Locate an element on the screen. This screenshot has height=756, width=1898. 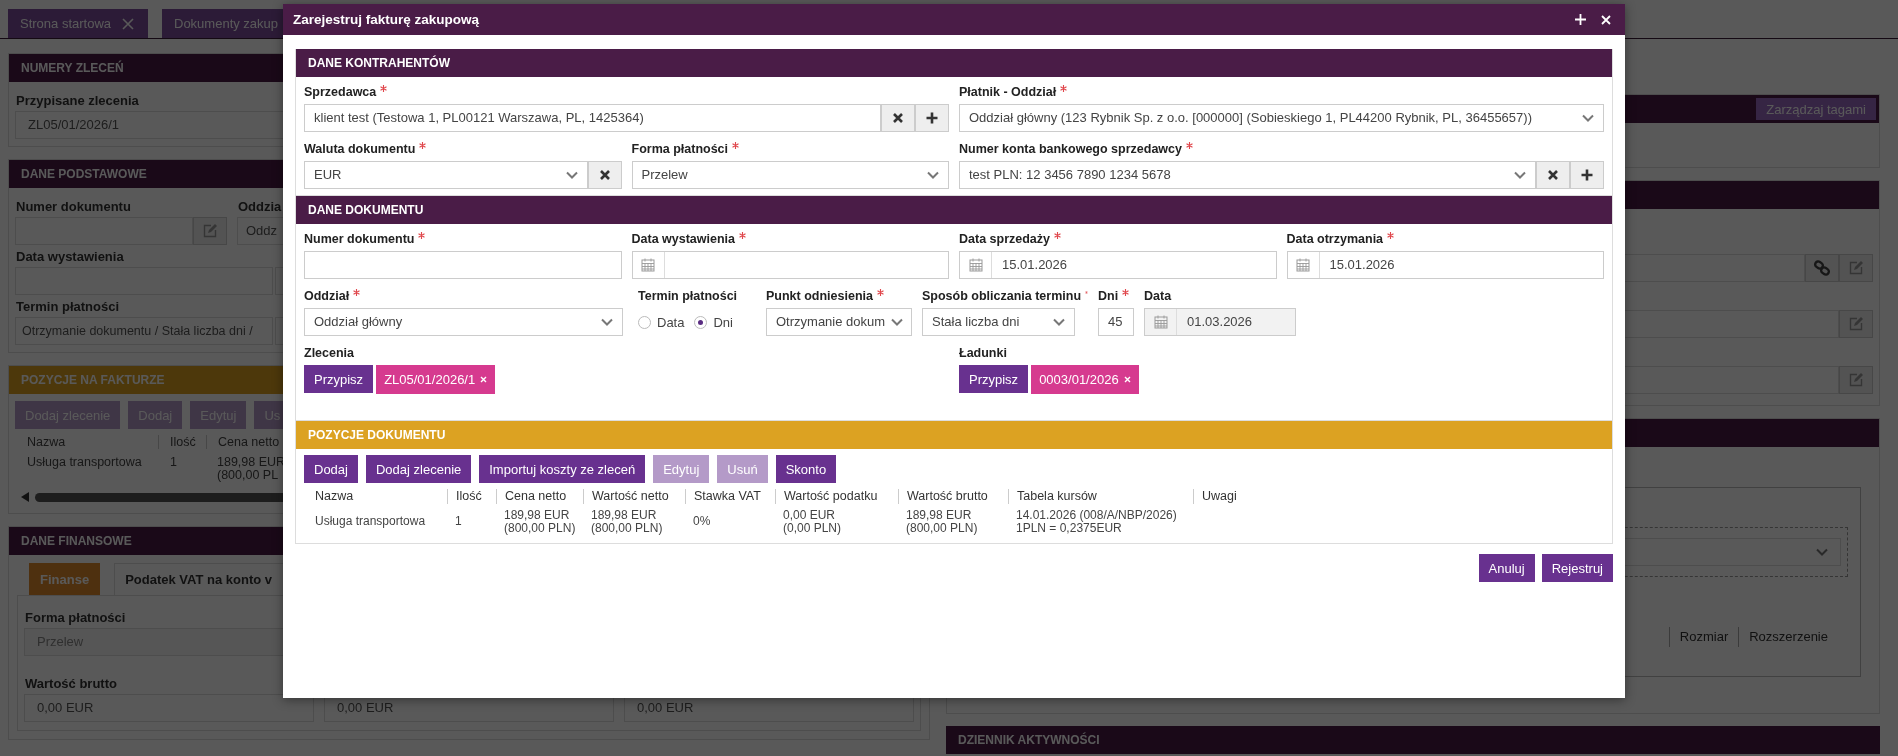
column-header: Wartość podatku is located at coordinates (836, 496).